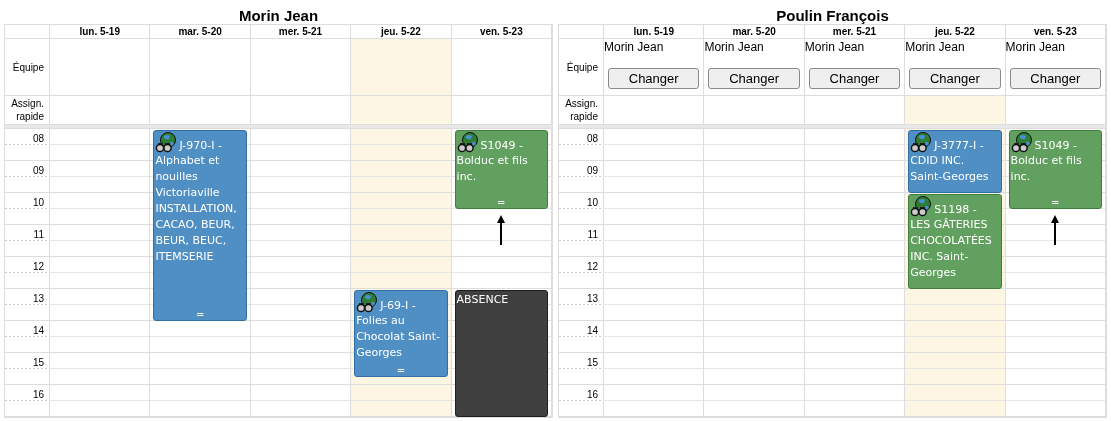 This screenshot has height=421, width=1111. I want to click on event-text: CDID INC. Saint-Georges, so click(950, 169).